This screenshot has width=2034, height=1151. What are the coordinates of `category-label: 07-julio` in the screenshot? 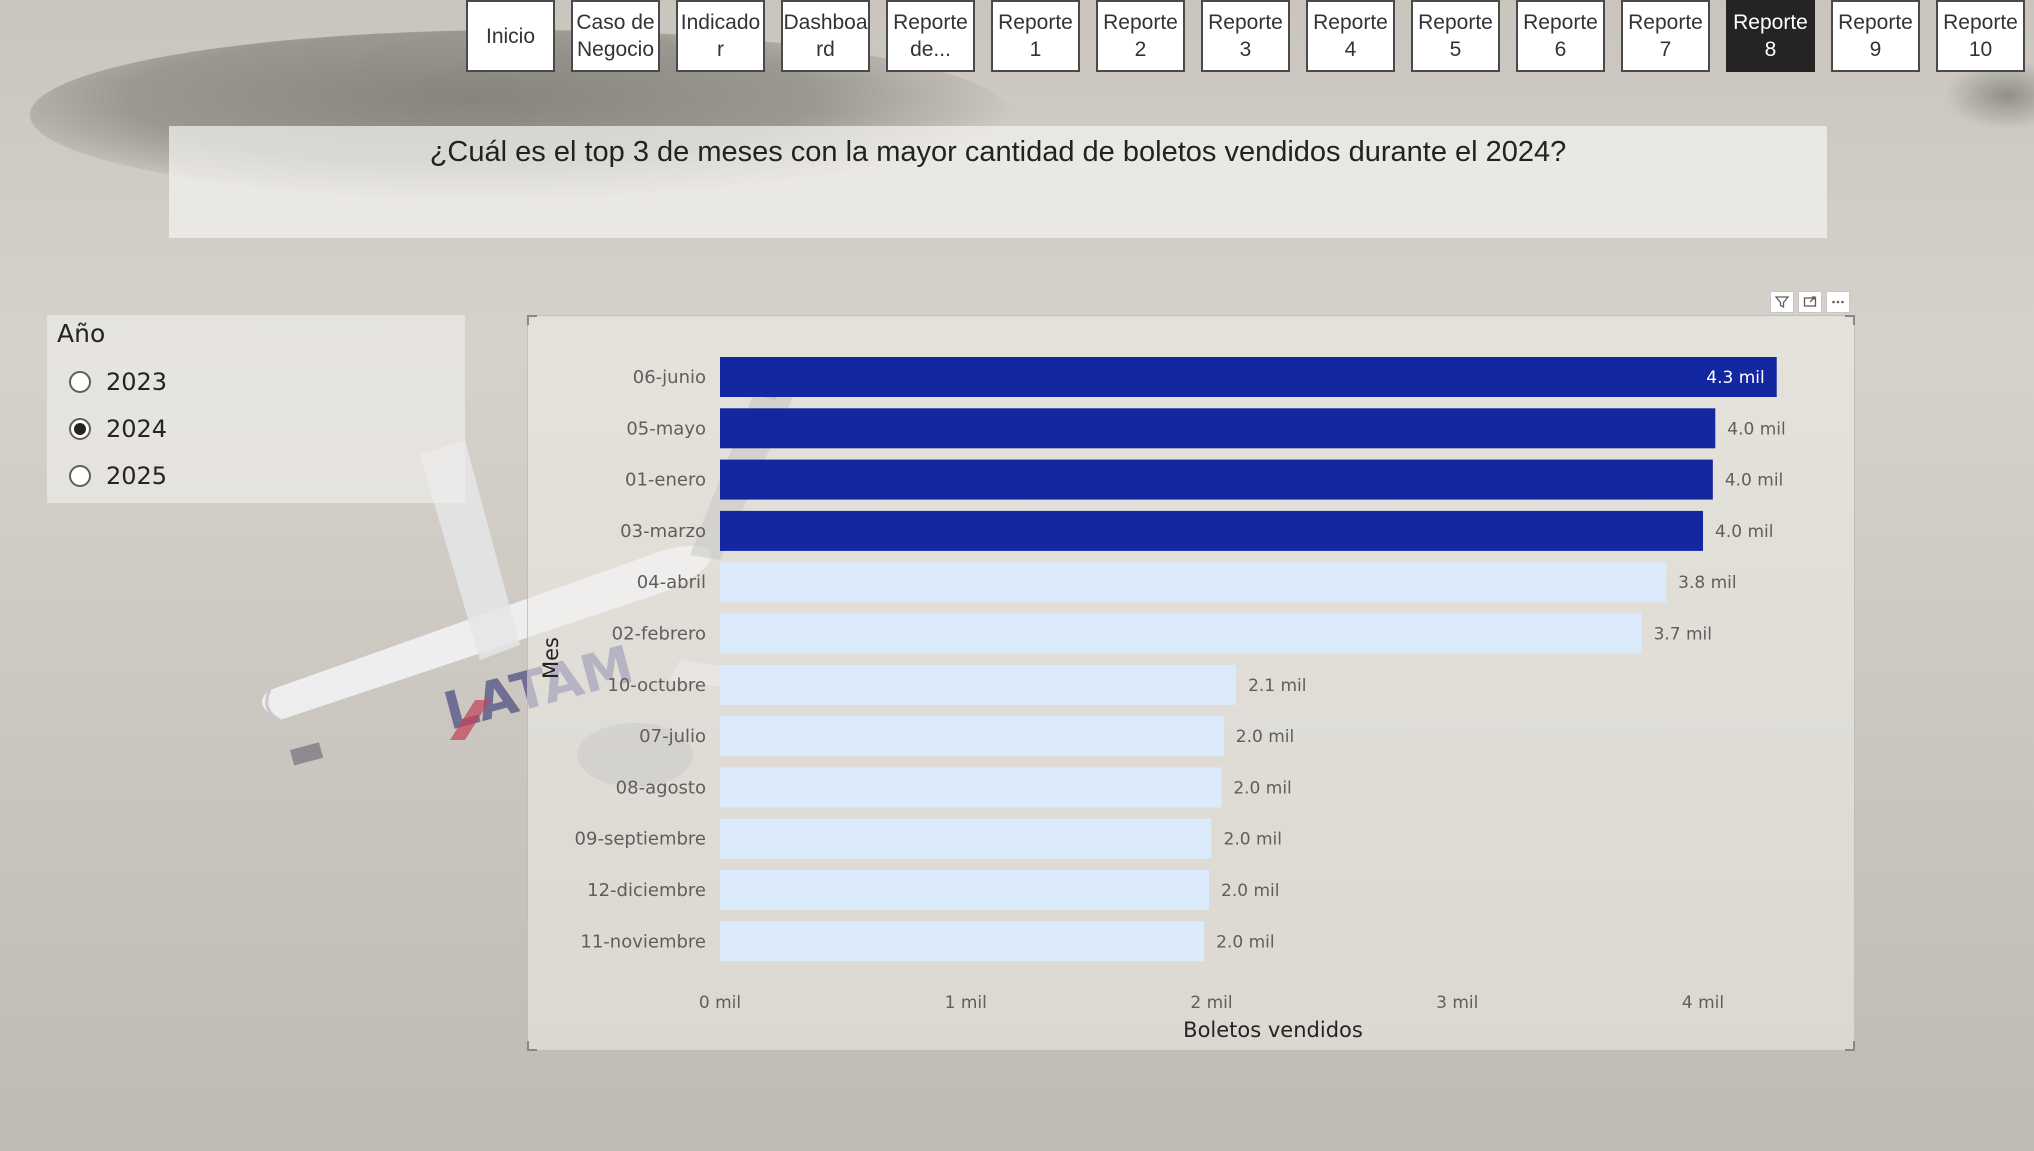 It's located at (672, 736).